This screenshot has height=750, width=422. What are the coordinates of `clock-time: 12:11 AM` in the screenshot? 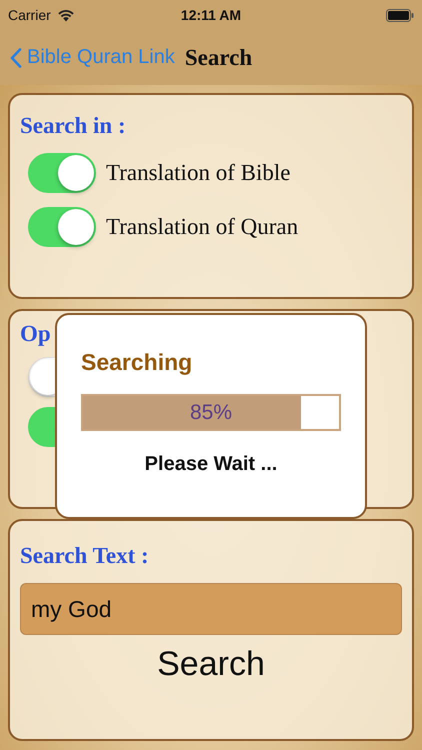 It's located at (211, 15).